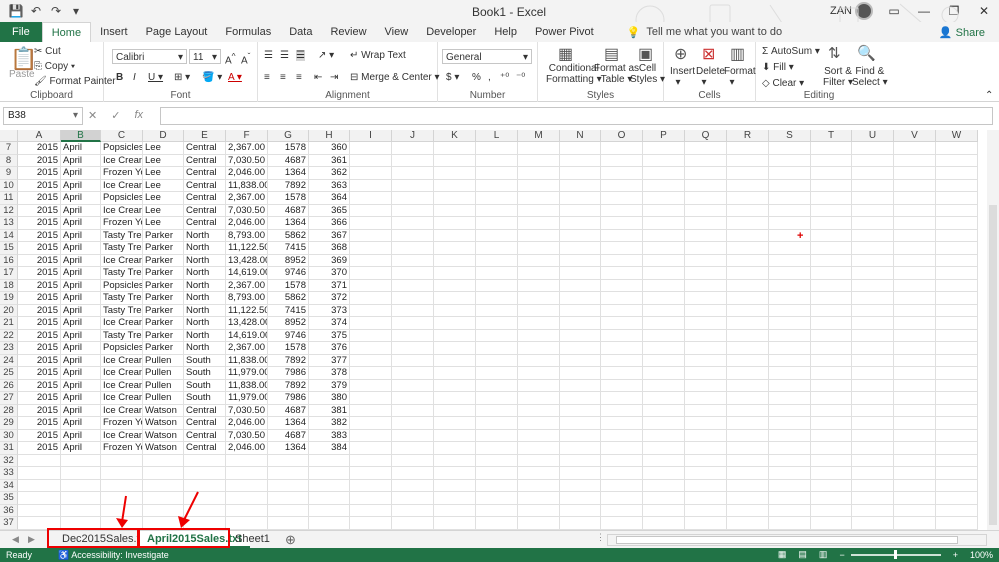  What do you see at coordinates (288, 398) in the screenshot?
I see `cell: 7986` at bounding box center [288, 398].